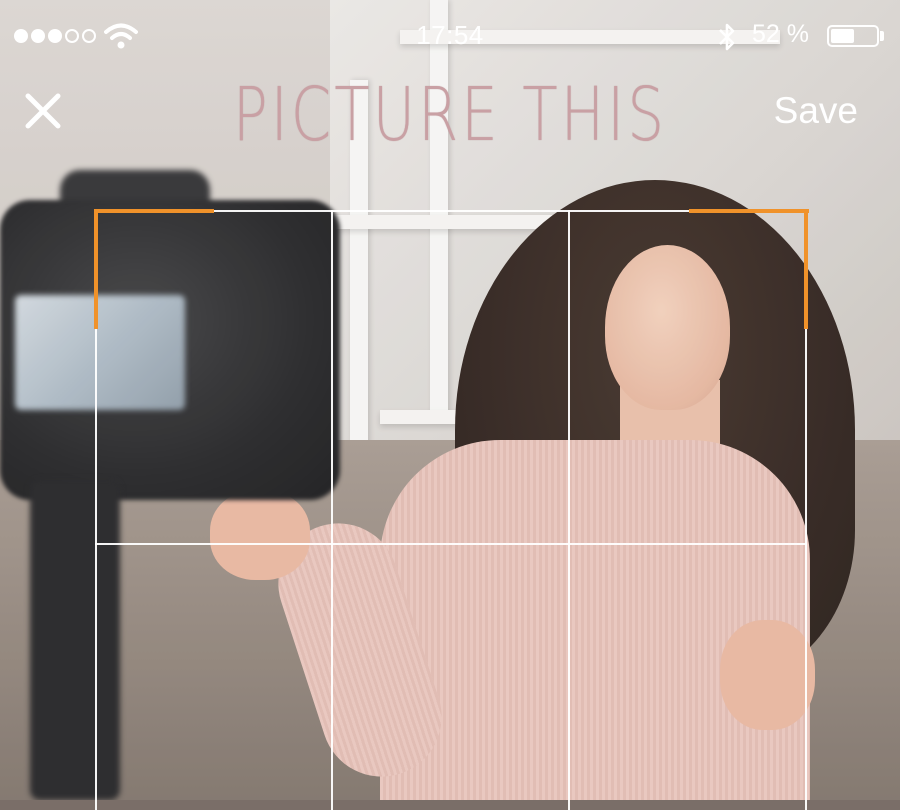  Describe the element at coordinates (450, 115) in the screenshot. I see `app-title: PICTURE THIS` at that location.